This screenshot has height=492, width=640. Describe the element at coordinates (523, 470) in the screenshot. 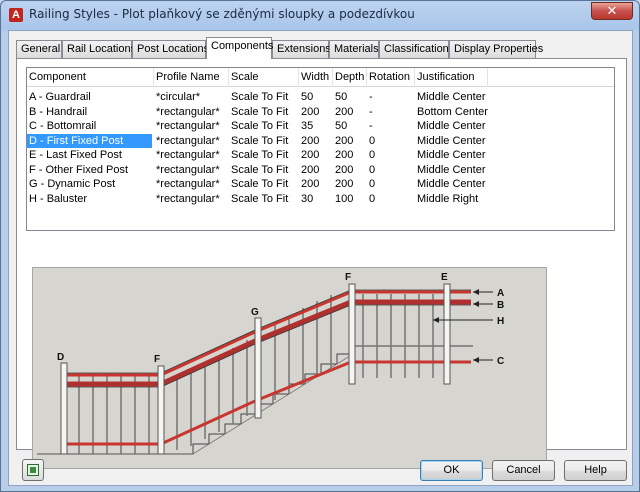

I see `cancel-button: Cancel` at that location.